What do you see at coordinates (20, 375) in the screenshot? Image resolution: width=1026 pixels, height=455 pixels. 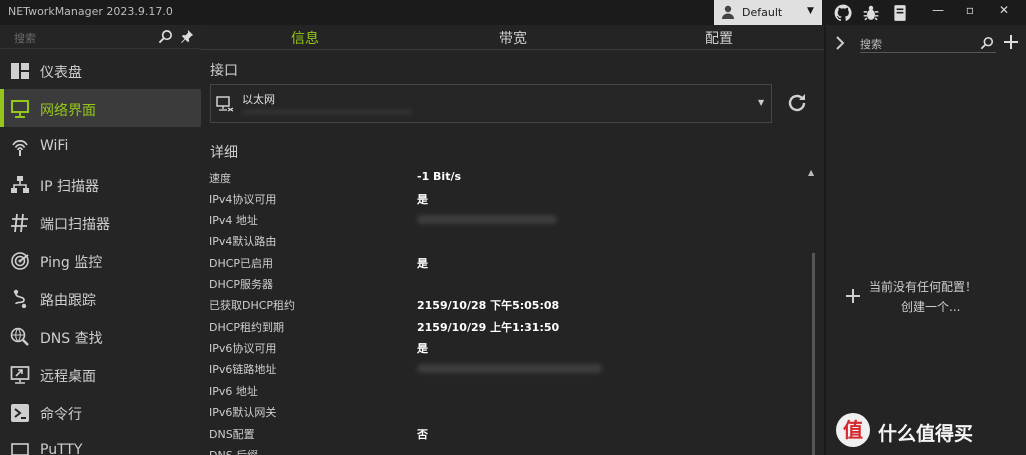 I see `remote-desktop-icon` at bounding box center [20, 375].